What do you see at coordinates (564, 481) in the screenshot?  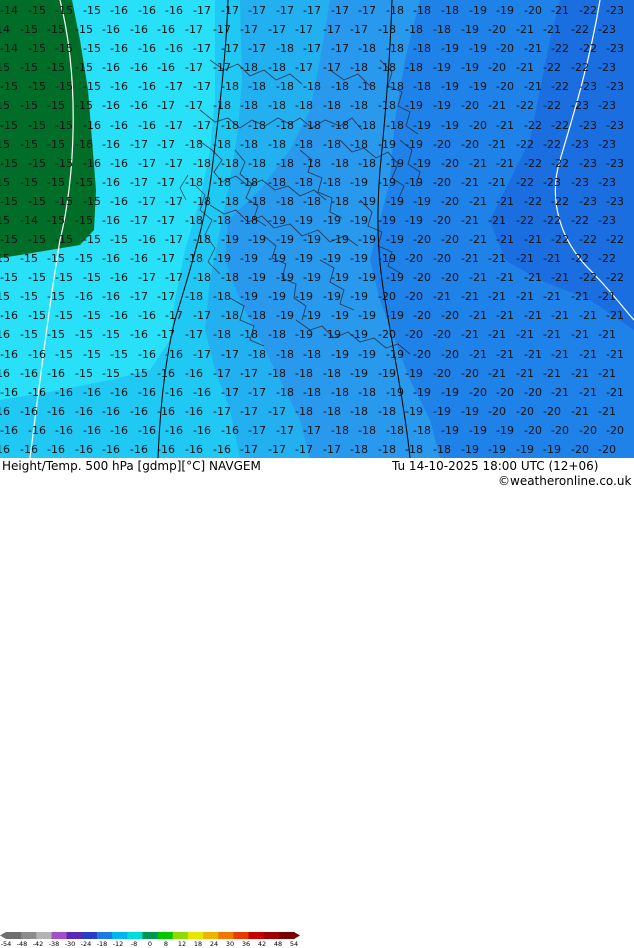 I see `website-credit: ©weatheronline.co.uk` at bounding box center [564, 481].